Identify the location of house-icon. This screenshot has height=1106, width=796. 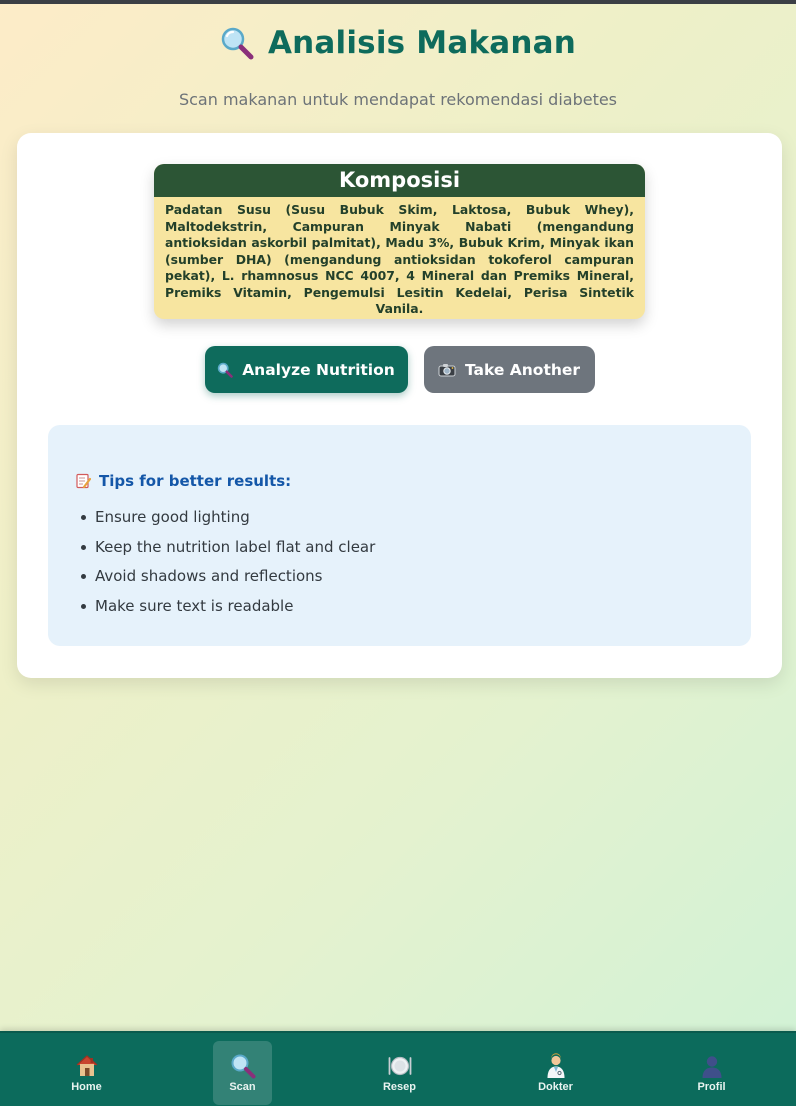
(86, 1065).